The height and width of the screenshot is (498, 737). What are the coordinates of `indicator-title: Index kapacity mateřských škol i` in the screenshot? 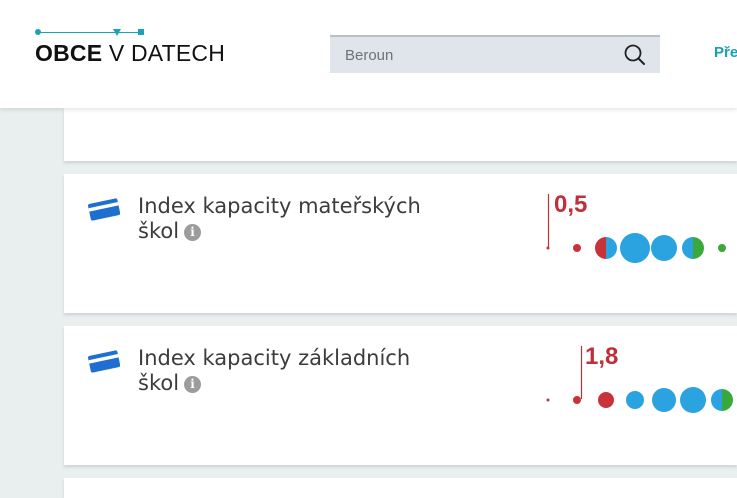 It's located at (293, 219).